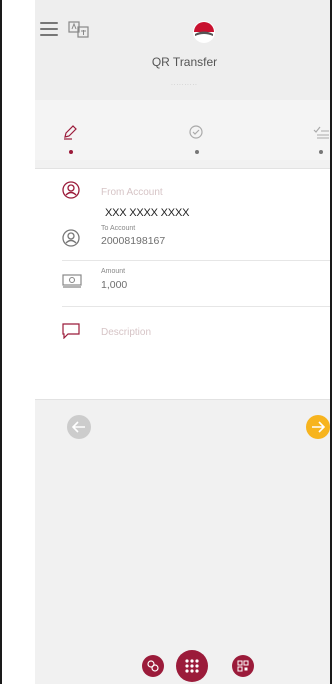 The height and width of the screenshot is (684, 332). Describe the element at coordinates (184, 62) in the screenshot. I see `page-title: QR Transfer` at that location.